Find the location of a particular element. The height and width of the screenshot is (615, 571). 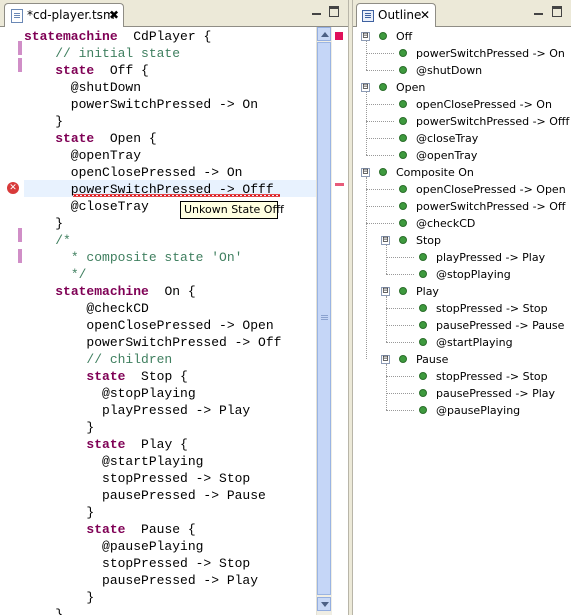

code-line: // children is located at coordinates (98, 359).